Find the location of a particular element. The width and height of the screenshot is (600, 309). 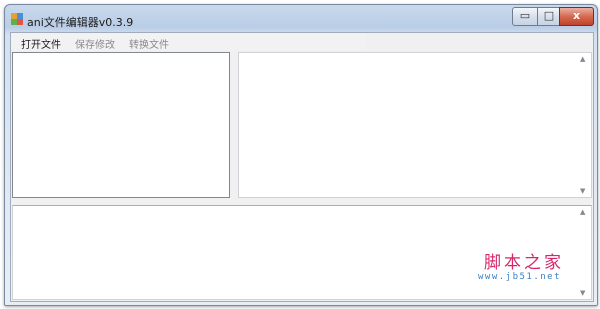

watermark-title: 脚本之家 is located at coordinates (524, 263).